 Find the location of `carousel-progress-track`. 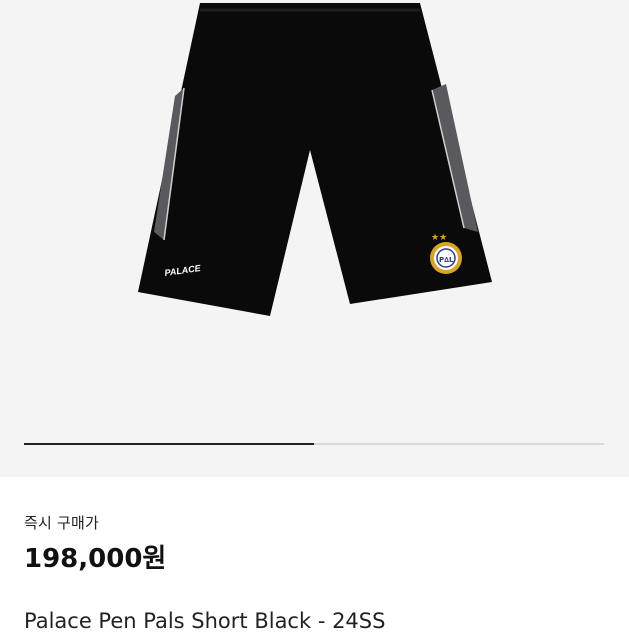

carousel-progress-track is located at coordinates (314, 444).